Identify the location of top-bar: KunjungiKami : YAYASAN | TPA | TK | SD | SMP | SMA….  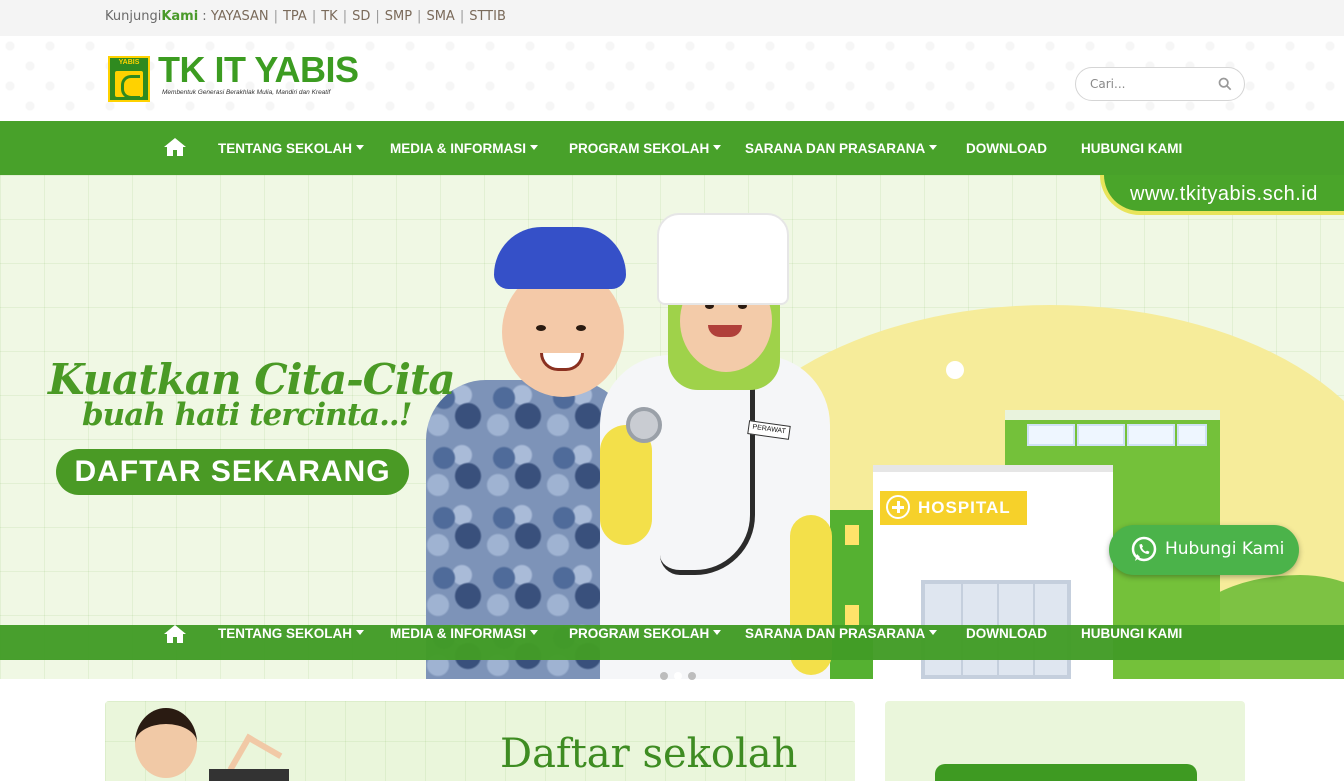
(672, 18).